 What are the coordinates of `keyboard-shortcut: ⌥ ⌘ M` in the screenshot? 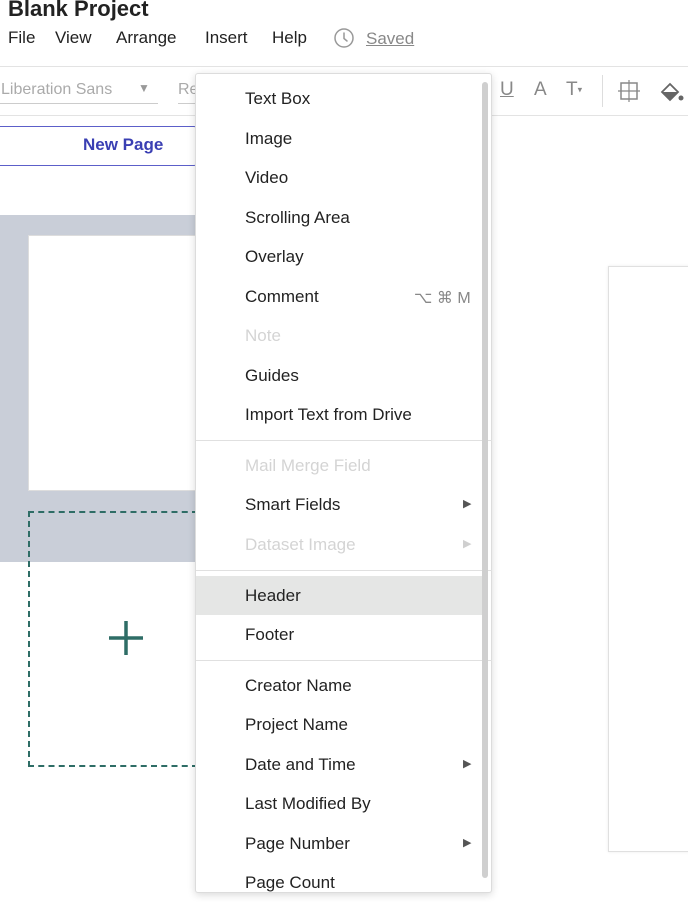 It's located at (442, 298).